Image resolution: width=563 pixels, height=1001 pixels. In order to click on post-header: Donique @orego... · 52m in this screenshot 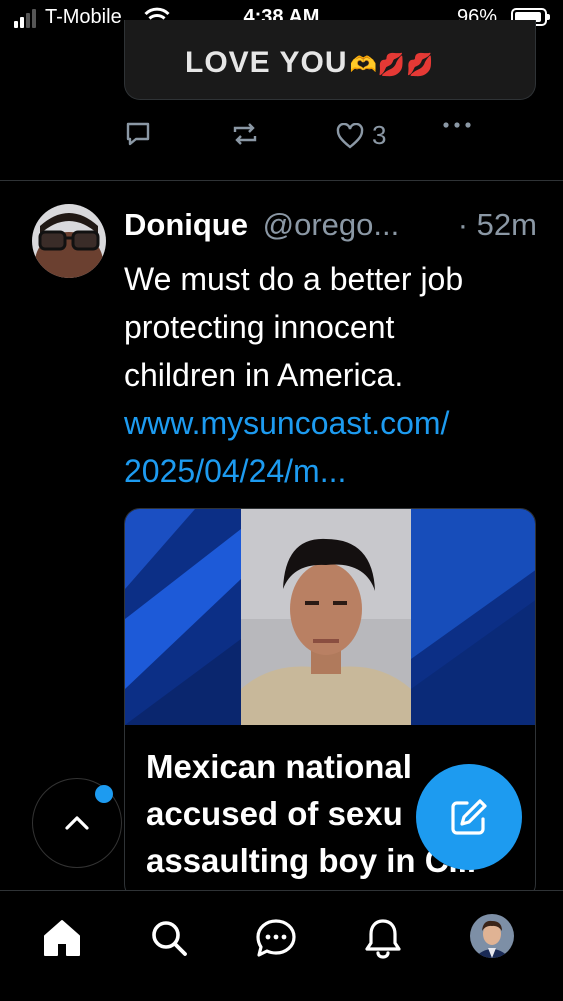, I will do `click(334, 225)`.